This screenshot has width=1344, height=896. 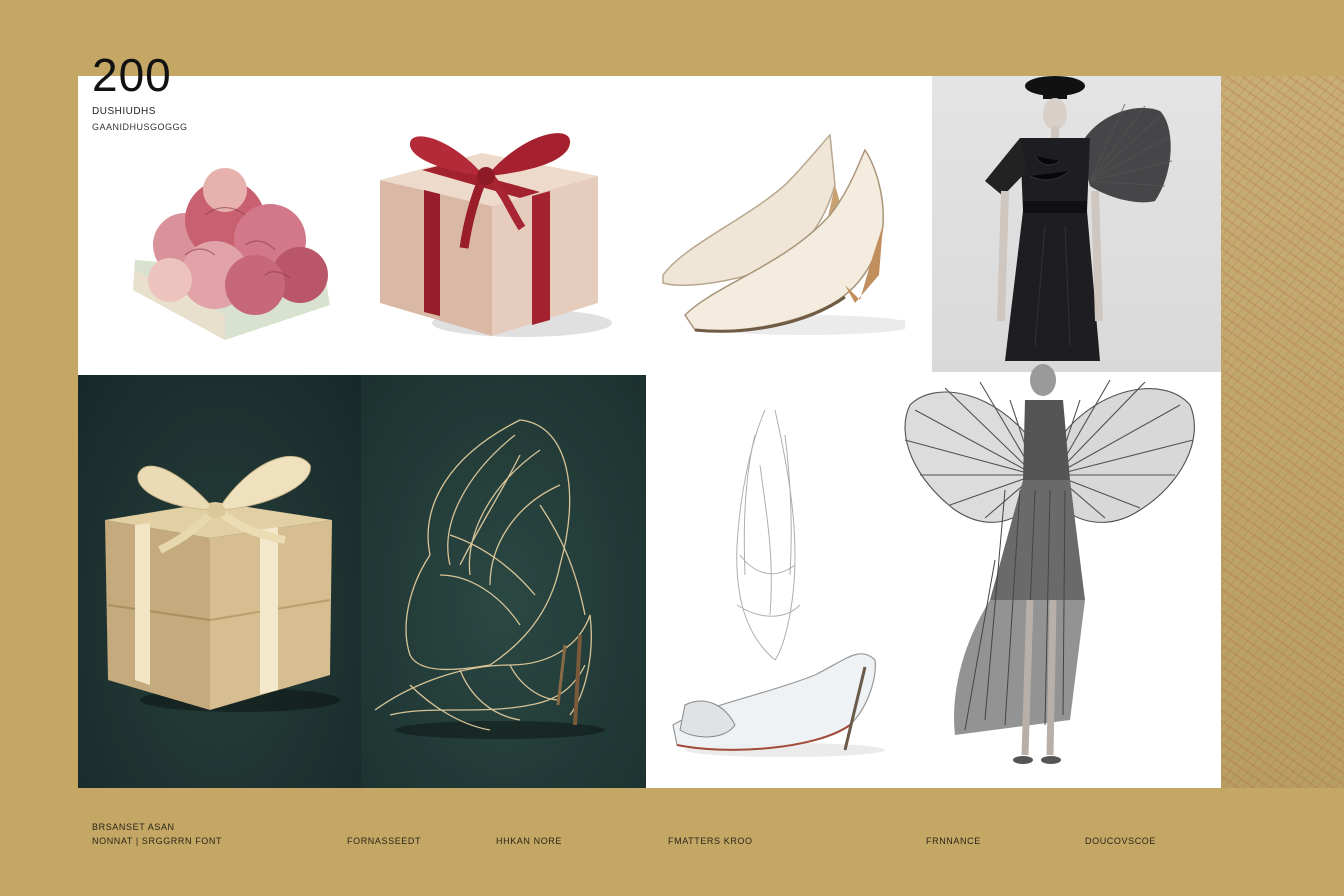 I want to click on footer-caption-3: HHKAN NORE, so click(x=529, y=841).